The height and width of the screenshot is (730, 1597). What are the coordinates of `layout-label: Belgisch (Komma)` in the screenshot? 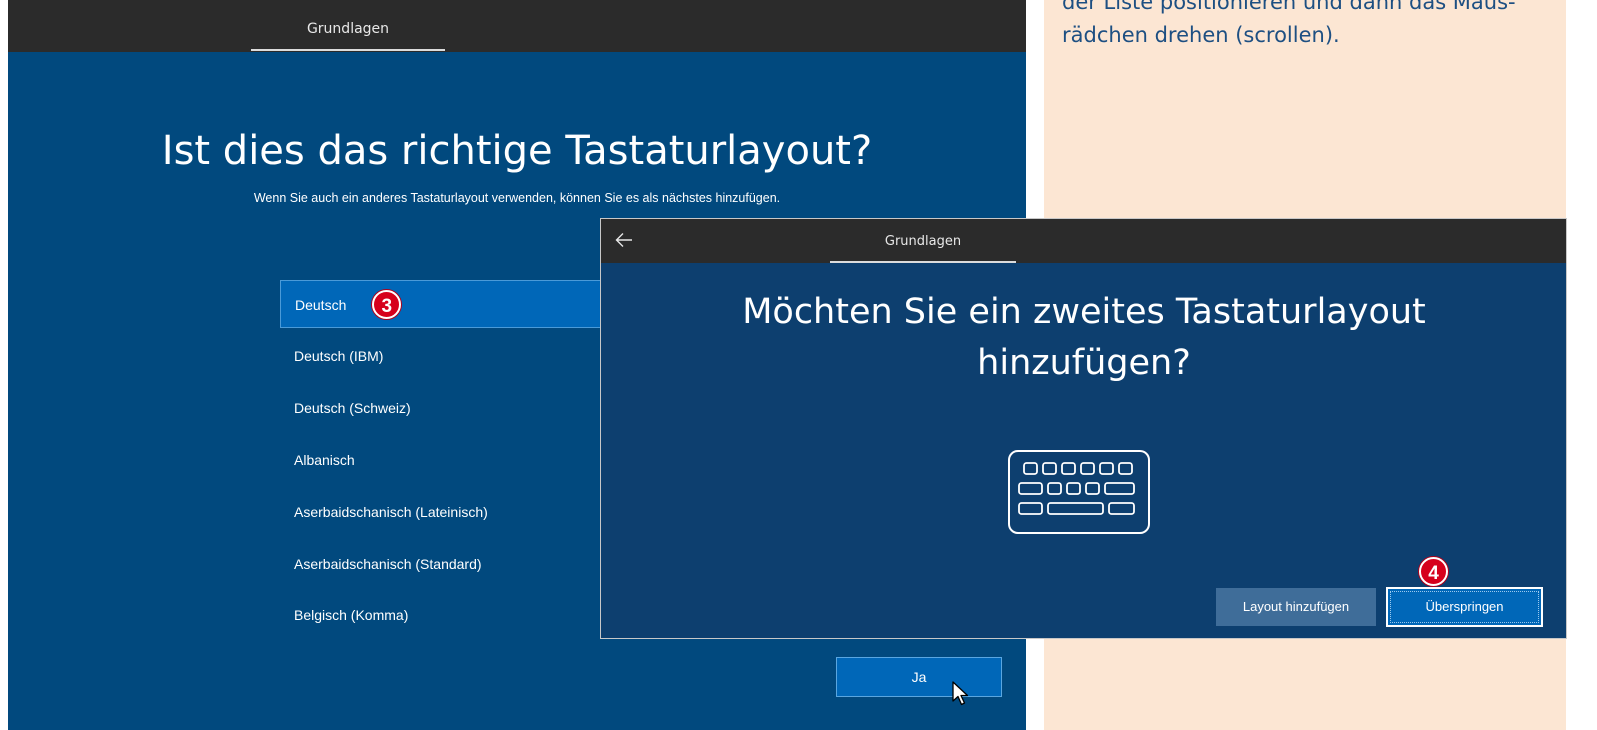 It's located at (351, 615).